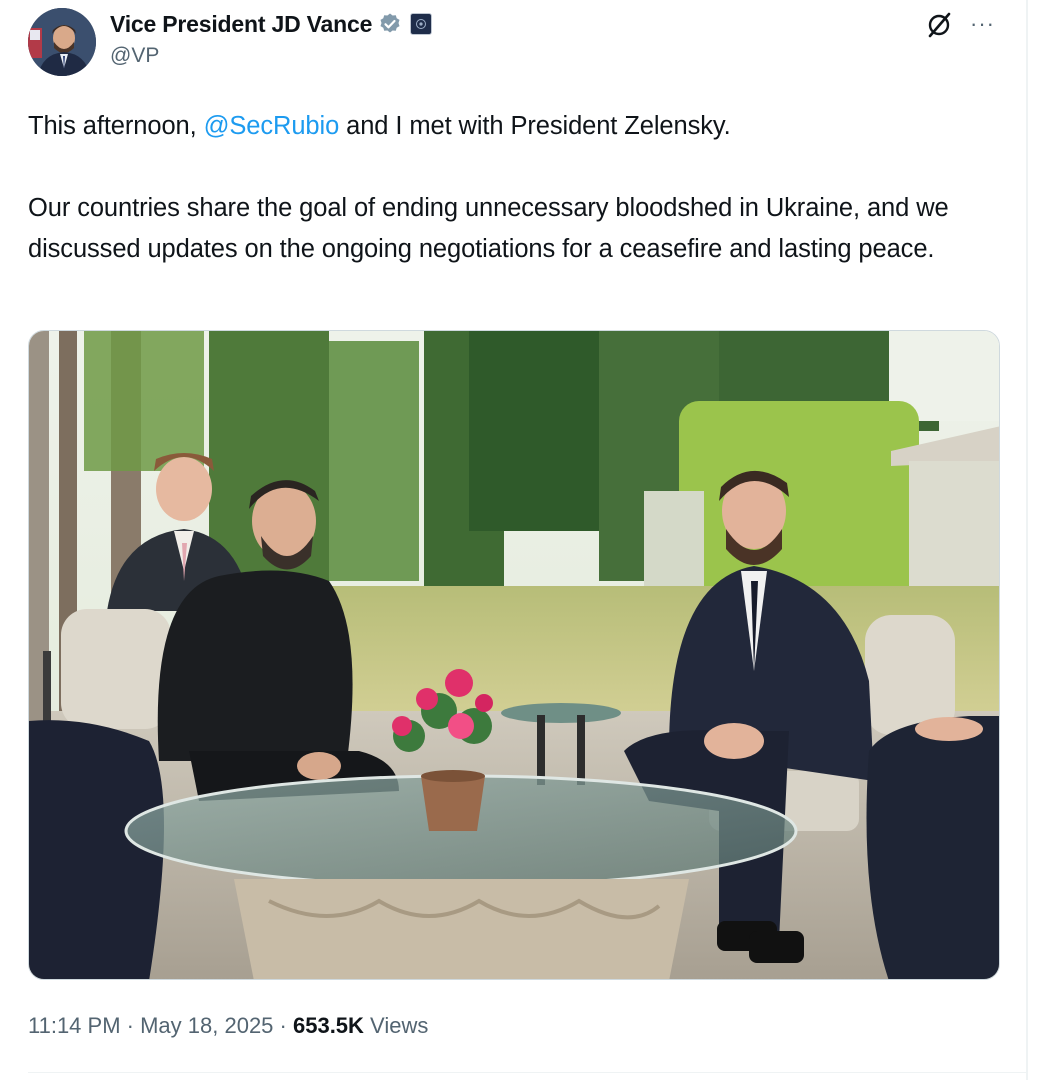 The width and height of the screenshot is (1050, 1080). Describe the element at coordinates (271, 56) in the screenshot. I see `user-handle: @VP` at that location.